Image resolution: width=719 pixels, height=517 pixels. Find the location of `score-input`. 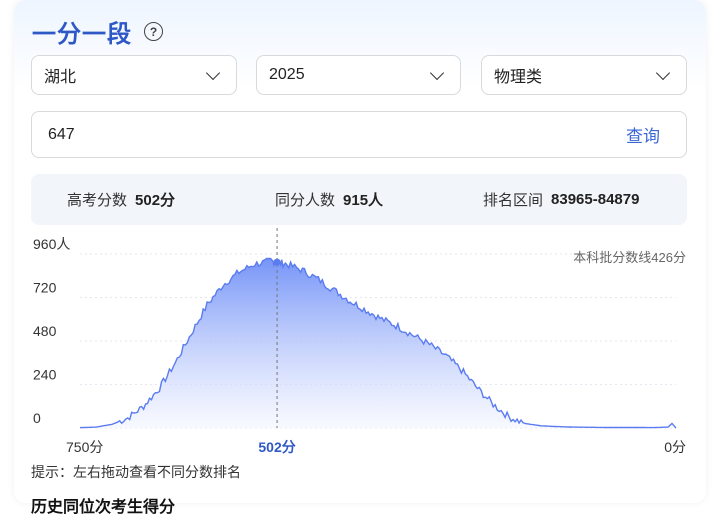

score-input is located at coordinates (248, 134).